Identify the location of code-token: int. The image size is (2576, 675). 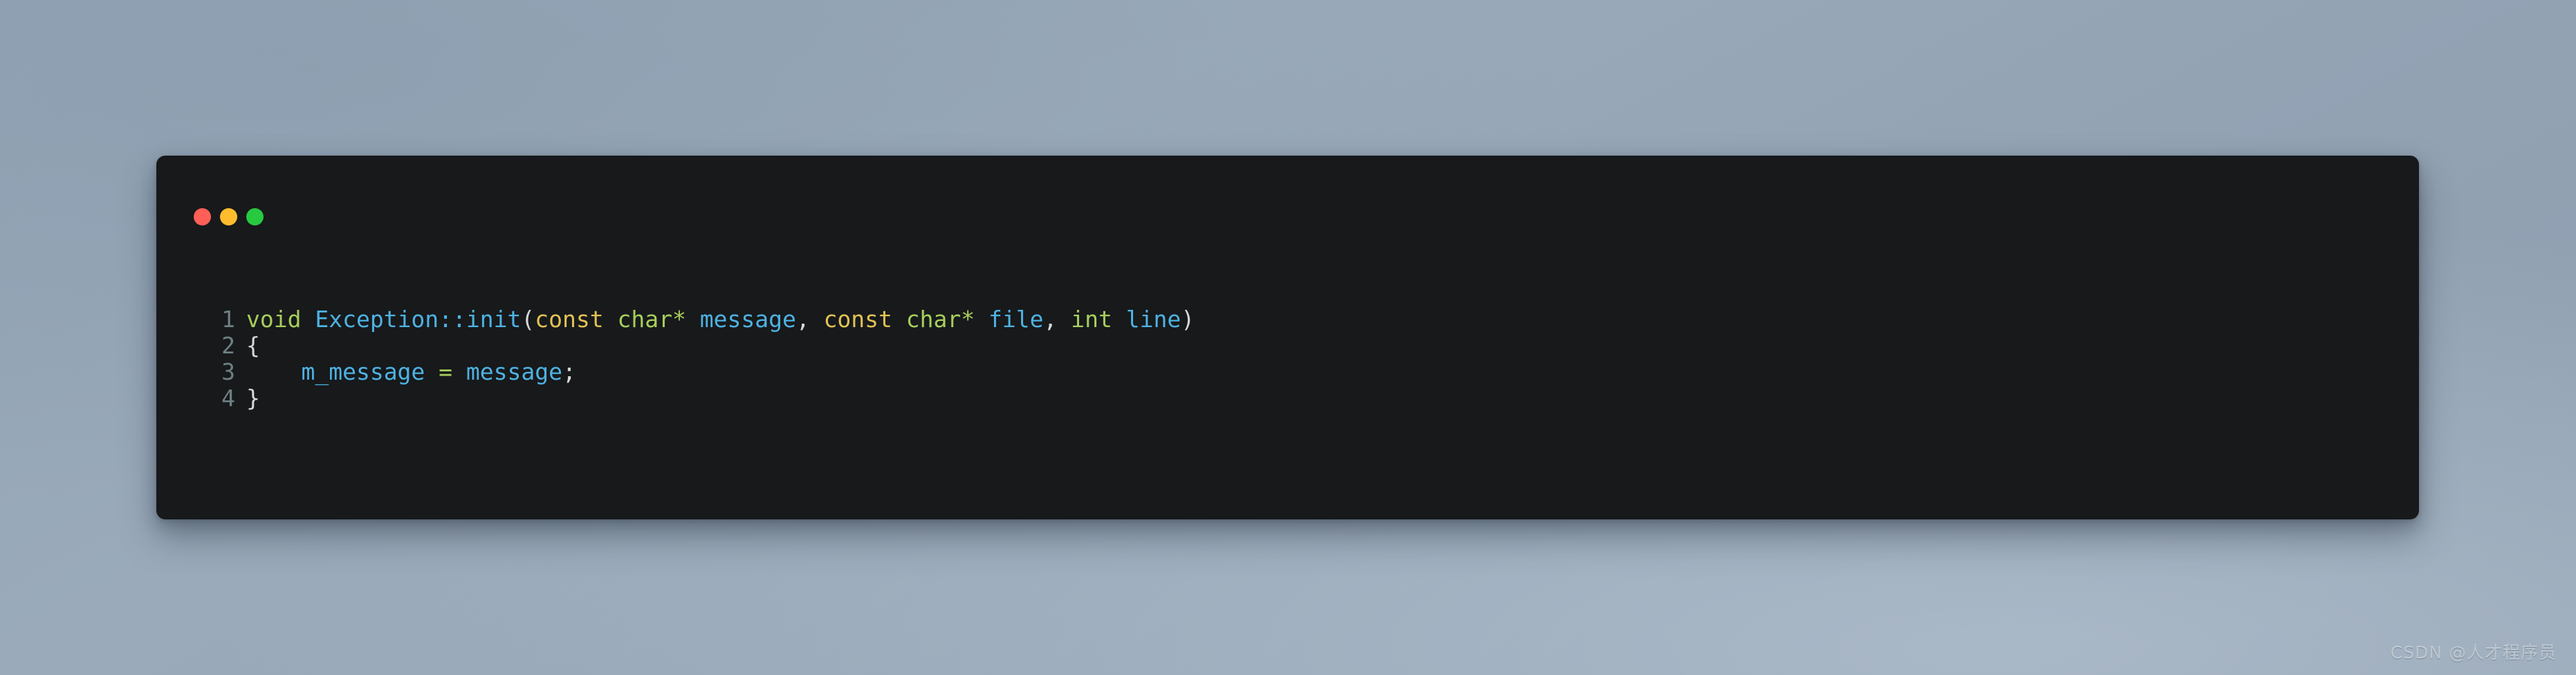
(1091, 319).